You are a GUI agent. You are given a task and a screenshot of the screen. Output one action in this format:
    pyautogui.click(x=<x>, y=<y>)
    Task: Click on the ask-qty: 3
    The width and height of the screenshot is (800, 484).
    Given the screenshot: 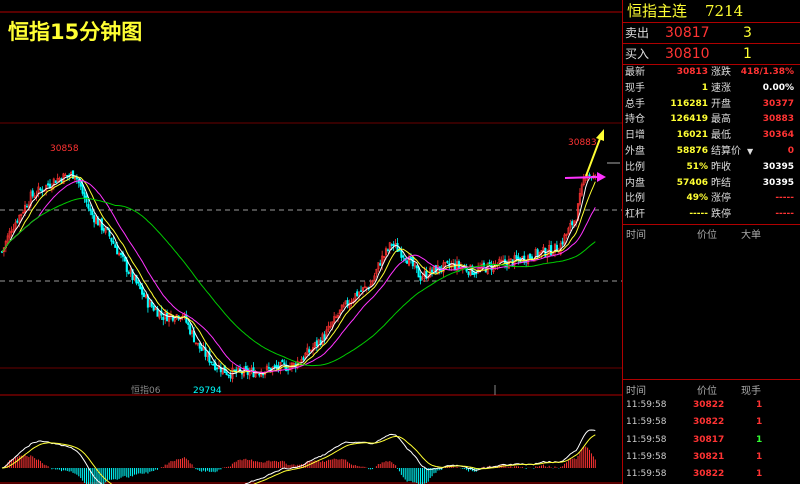 What is the action you would take?
    pyautogui.click(x=747, y=33)
    